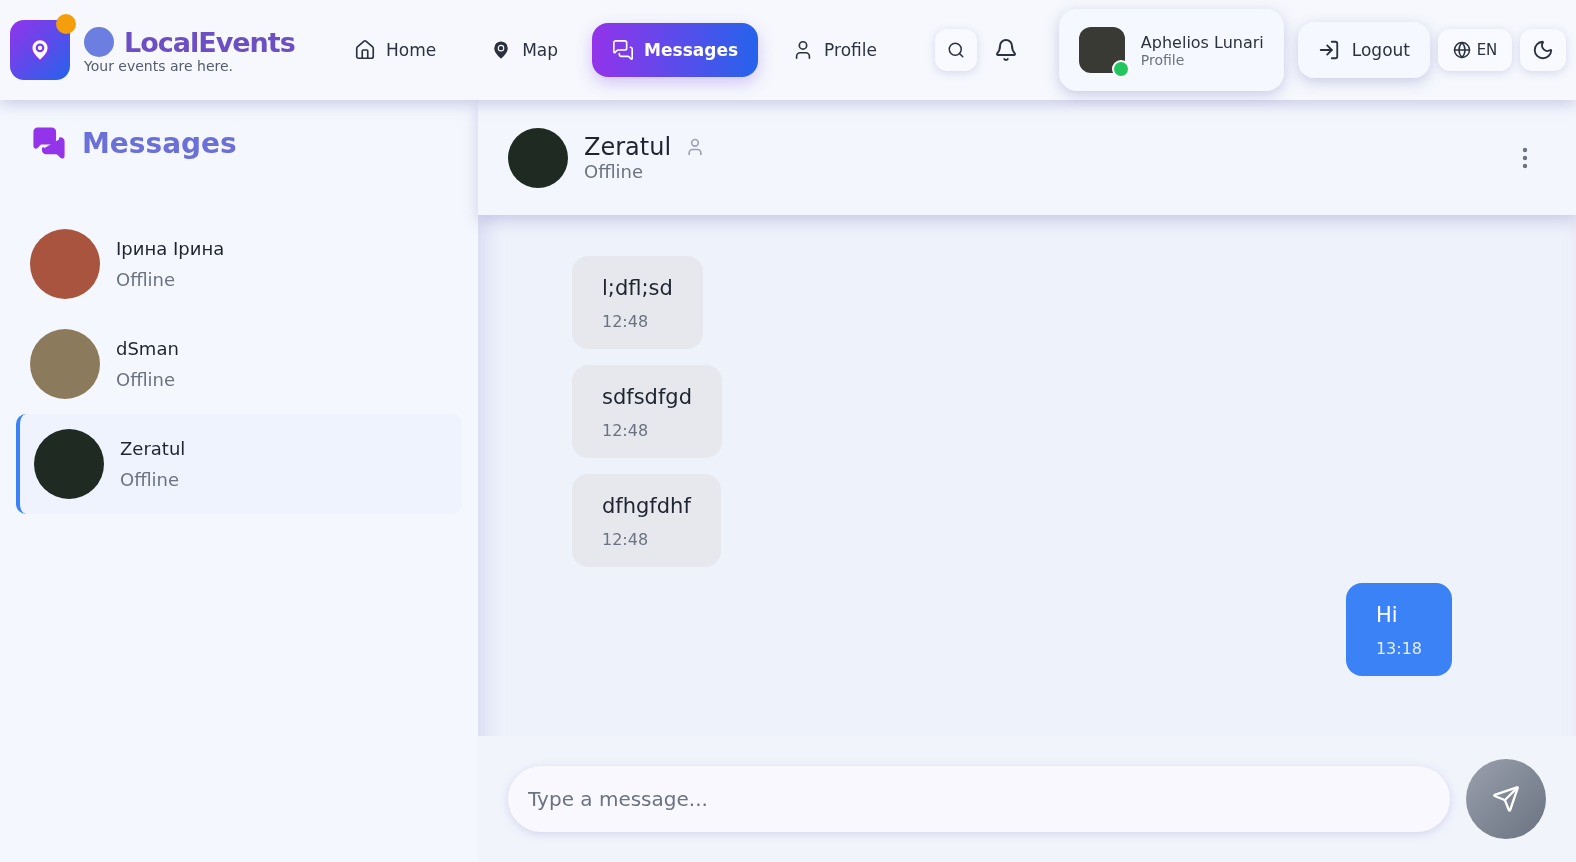  I want to click on contact-name: Ірина Ірина, so click(170, 248).